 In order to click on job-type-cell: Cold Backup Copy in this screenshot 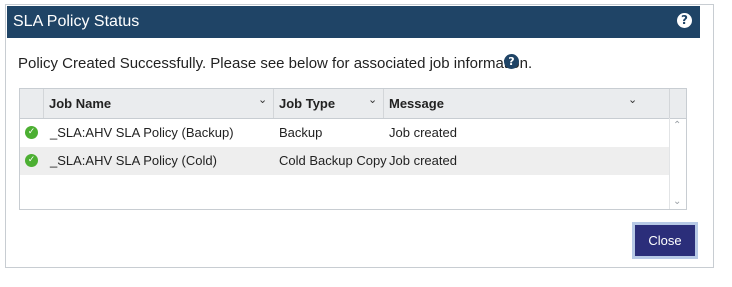, I will do `click(333, 160)`.